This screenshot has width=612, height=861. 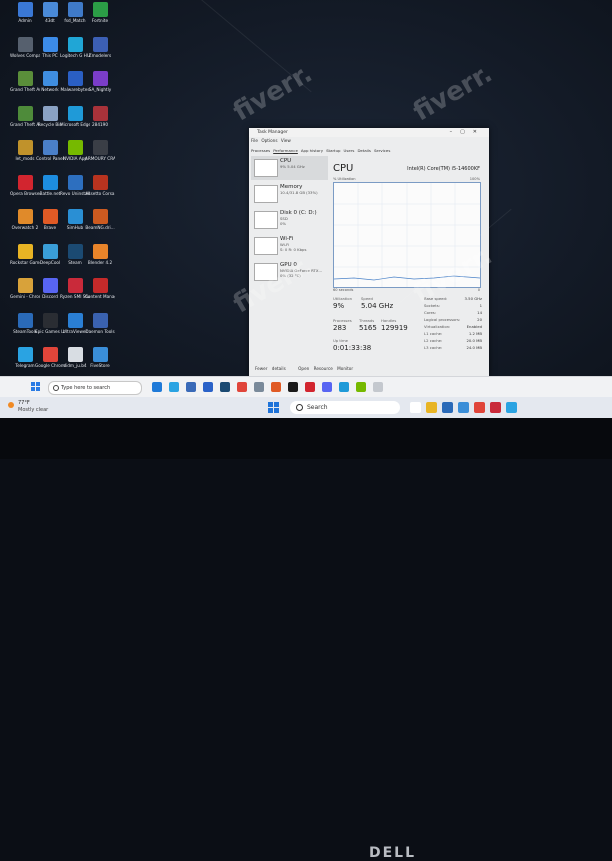 What do you see at coordinates (325, 368) in the screenshot?
I see `resource-monitor-link: Open Resource Monitor` at bounding box center [325, 368].